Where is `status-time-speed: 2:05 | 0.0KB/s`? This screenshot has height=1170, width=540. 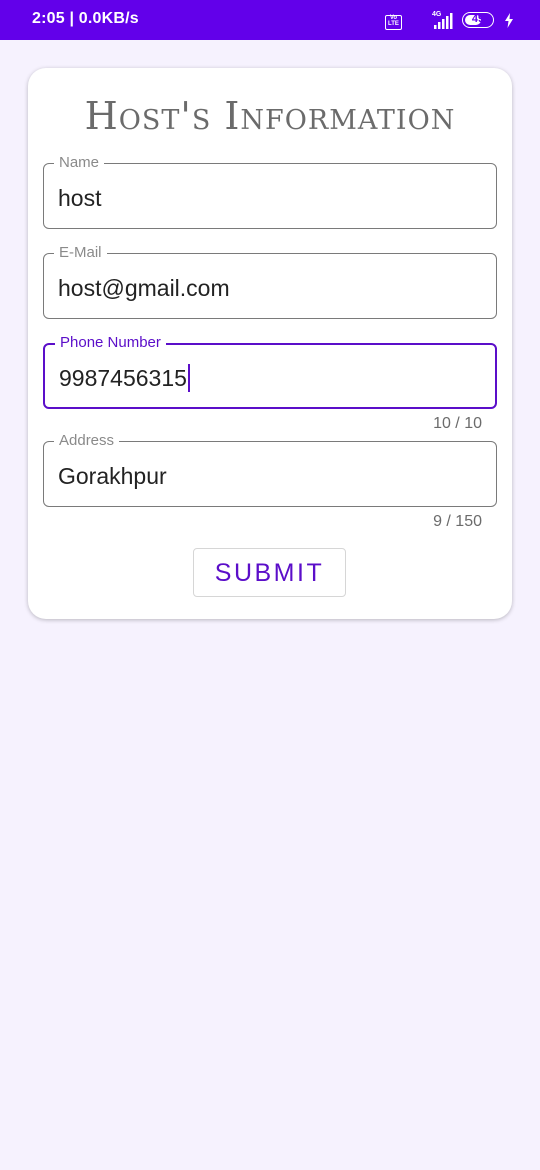 status-time-speed: 2:05 | 0.0KB/s is located at coordinates (85, 18).